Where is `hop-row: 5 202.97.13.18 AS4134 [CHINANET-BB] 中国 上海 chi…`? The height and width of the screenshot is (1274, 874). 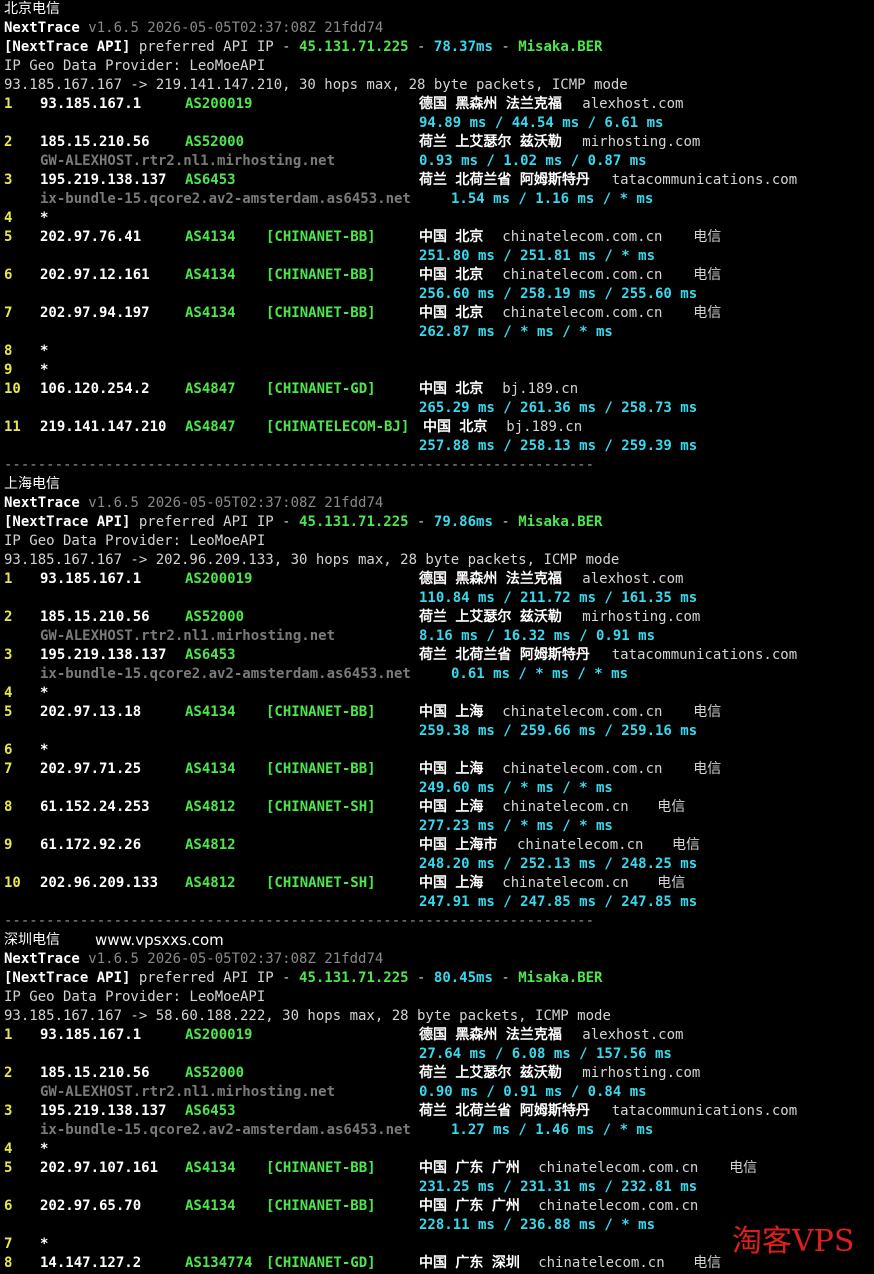
hop-row: 5 202.97.13.18 AS4134 [CHINANET-BB] 中国 上海 chi… is located at coordinates (437, 712).